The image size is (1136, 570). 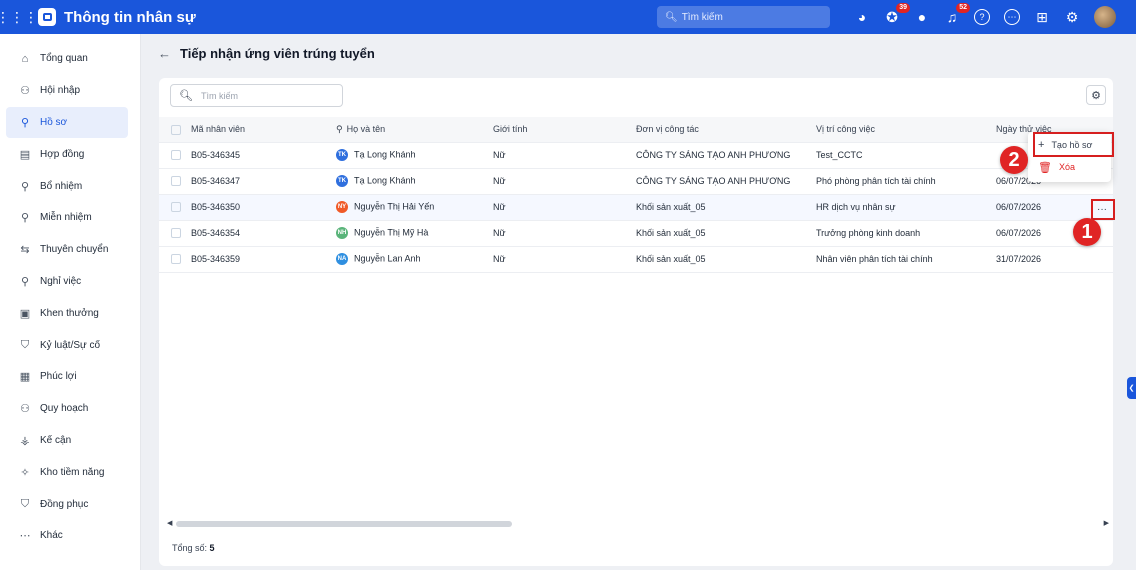 I want to click on sidebar-item: ⌂ Tổng quan, so click(x=70, y=59).